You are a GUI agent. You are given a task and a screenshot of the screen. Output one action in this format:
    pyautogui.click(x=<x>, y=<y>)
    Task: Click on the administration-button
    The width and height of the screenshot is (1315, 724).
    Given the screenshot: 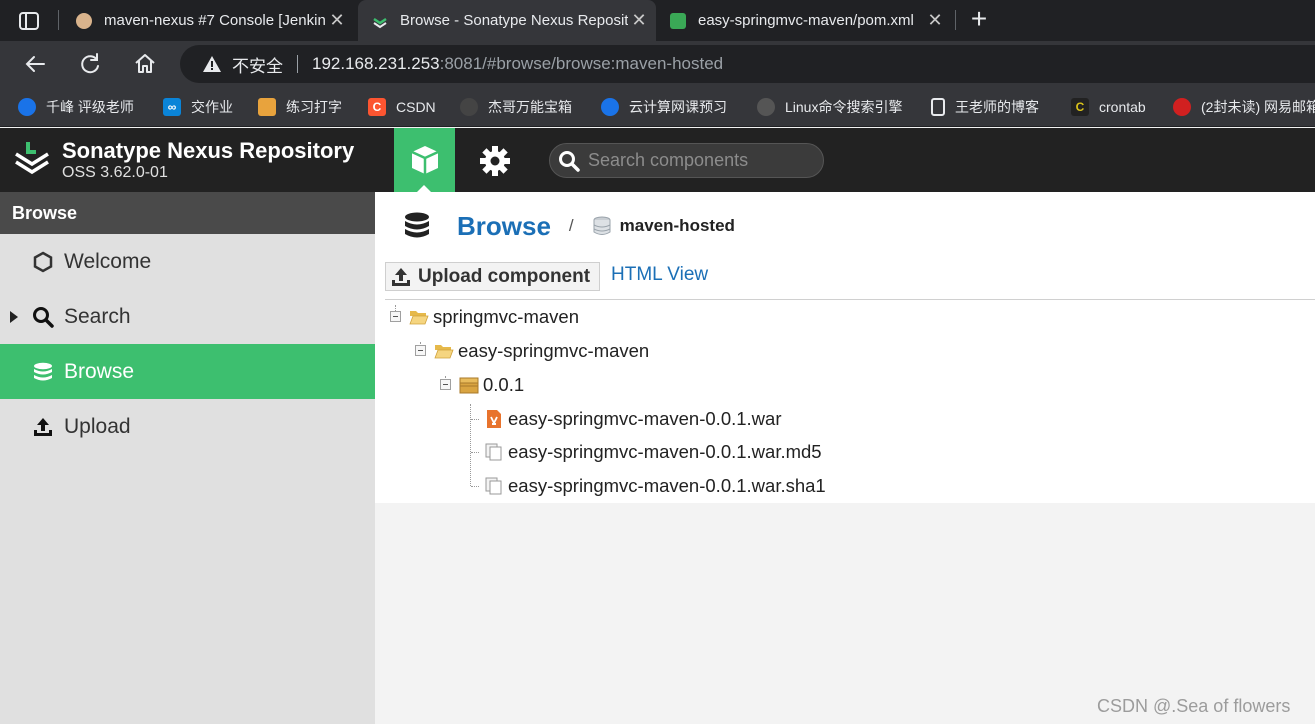 What is the action you would take?
    pyautogui.click(x=495, y=161)
    